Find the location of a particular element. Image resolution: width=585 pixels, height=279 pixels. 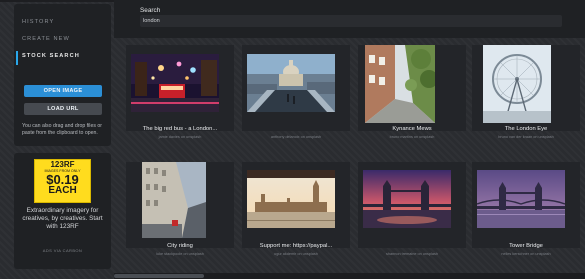

load-url-button: LOAD URL is located at coordinates (63, 109).